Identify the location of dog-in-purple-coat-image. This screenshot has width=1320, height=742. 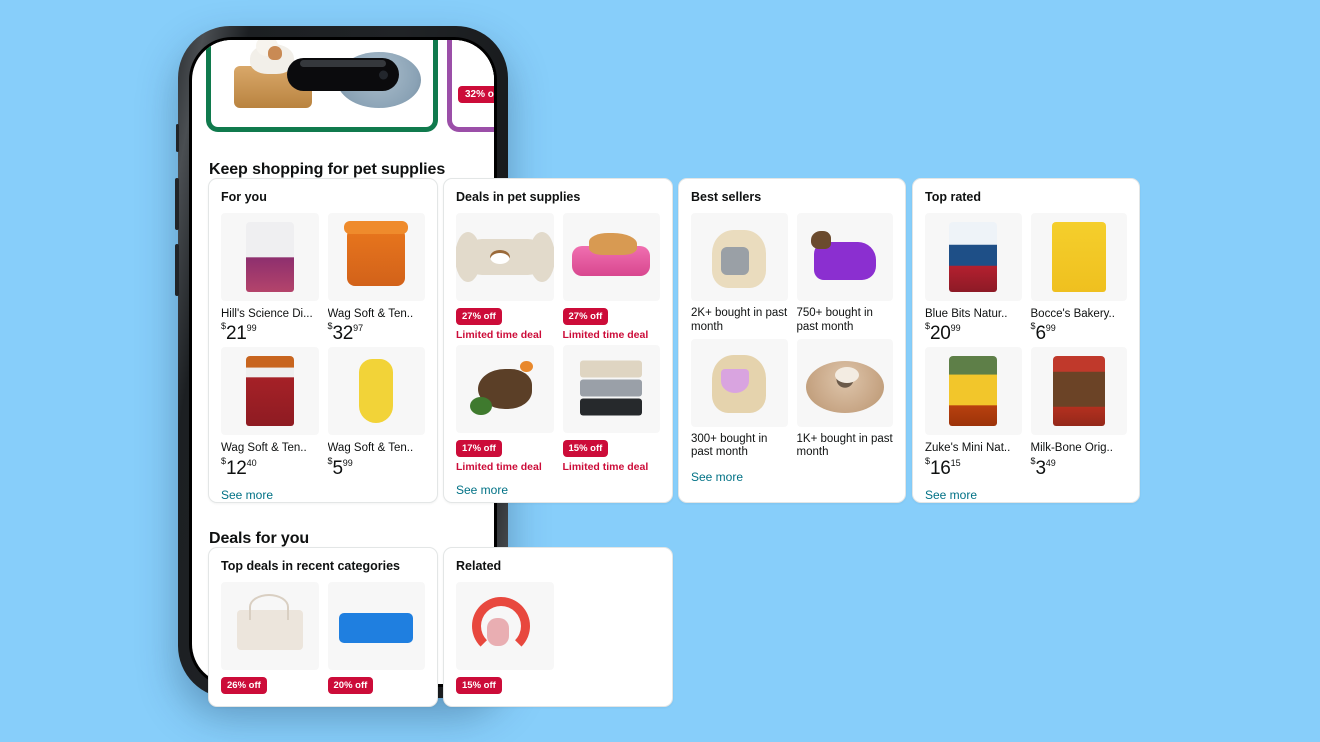
(844, 257).